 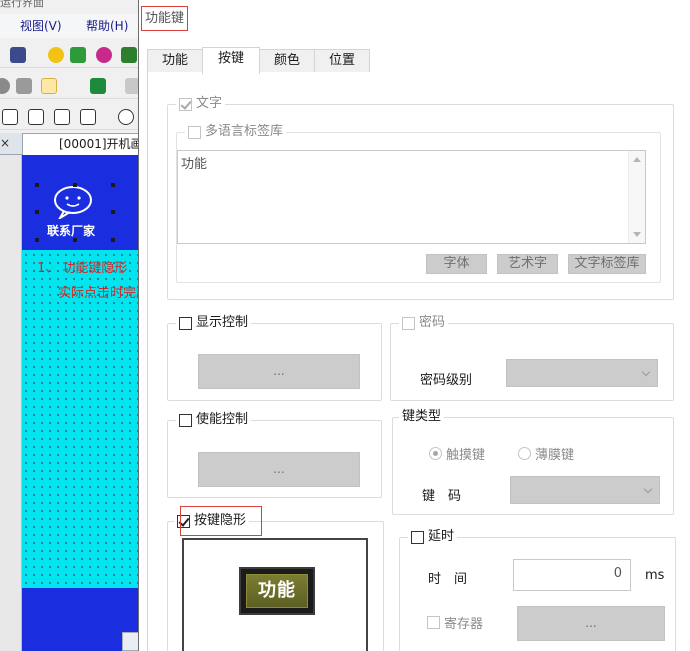 I want to click on key-type-legend: 键类型, so click(x=422, y=417).